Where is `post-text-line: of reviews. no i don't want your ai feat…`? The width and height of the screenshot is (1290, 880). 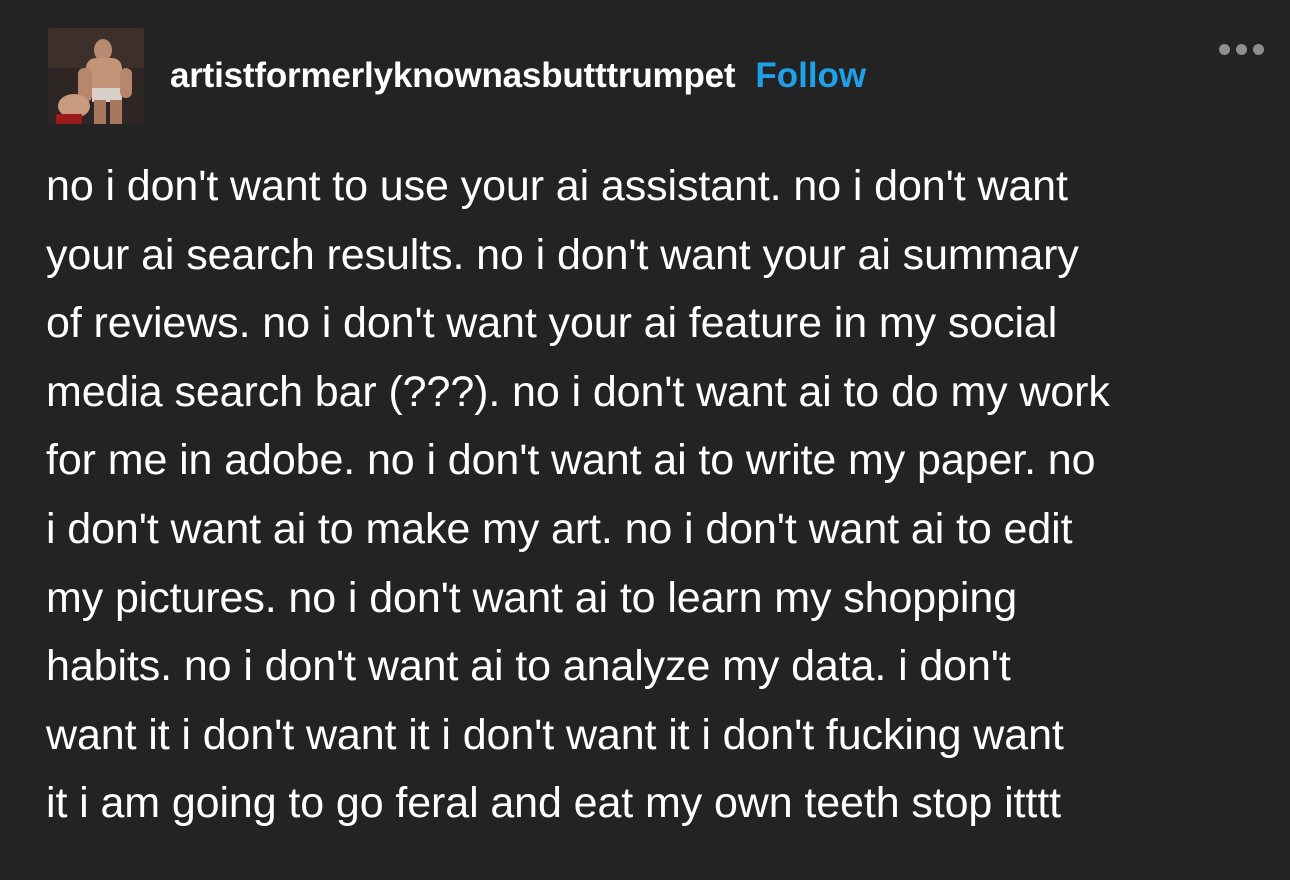 post-text-line: of reviews. no i don't want your ai feat… is located at coordinates (552, 323).